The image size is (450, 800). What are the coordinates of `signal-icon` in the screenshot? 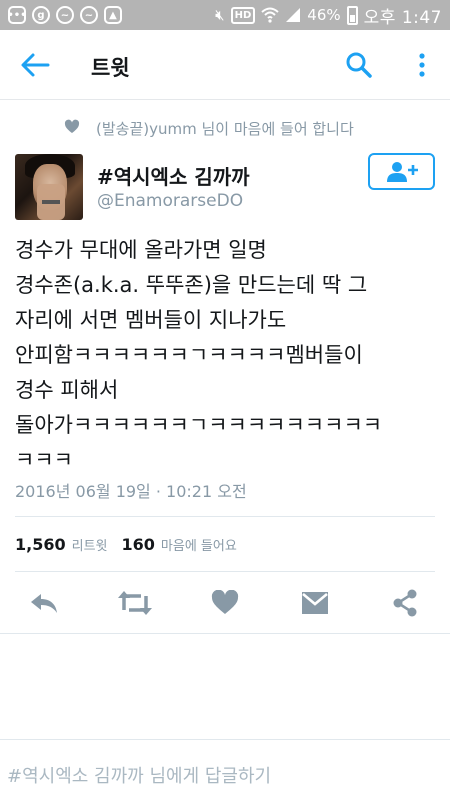 It's located at (293, 15).